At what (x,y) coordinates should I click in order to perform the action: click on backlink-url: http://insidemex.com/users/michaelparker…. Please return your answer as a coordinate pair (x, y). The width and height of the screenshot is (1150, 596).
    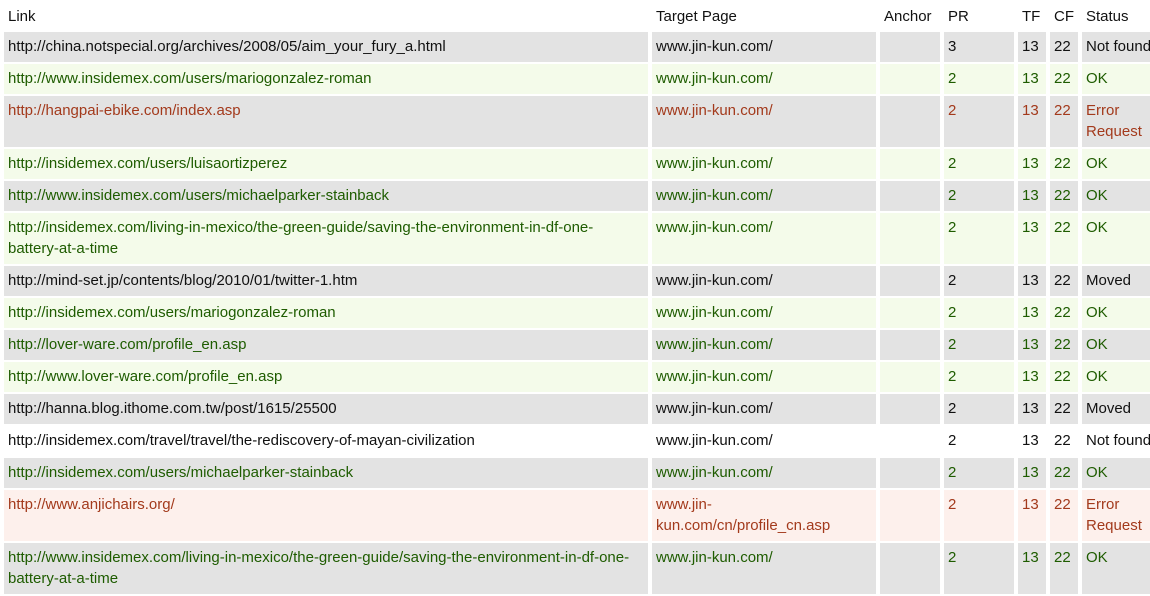
    Looking at the image, I should click on (180, 472).